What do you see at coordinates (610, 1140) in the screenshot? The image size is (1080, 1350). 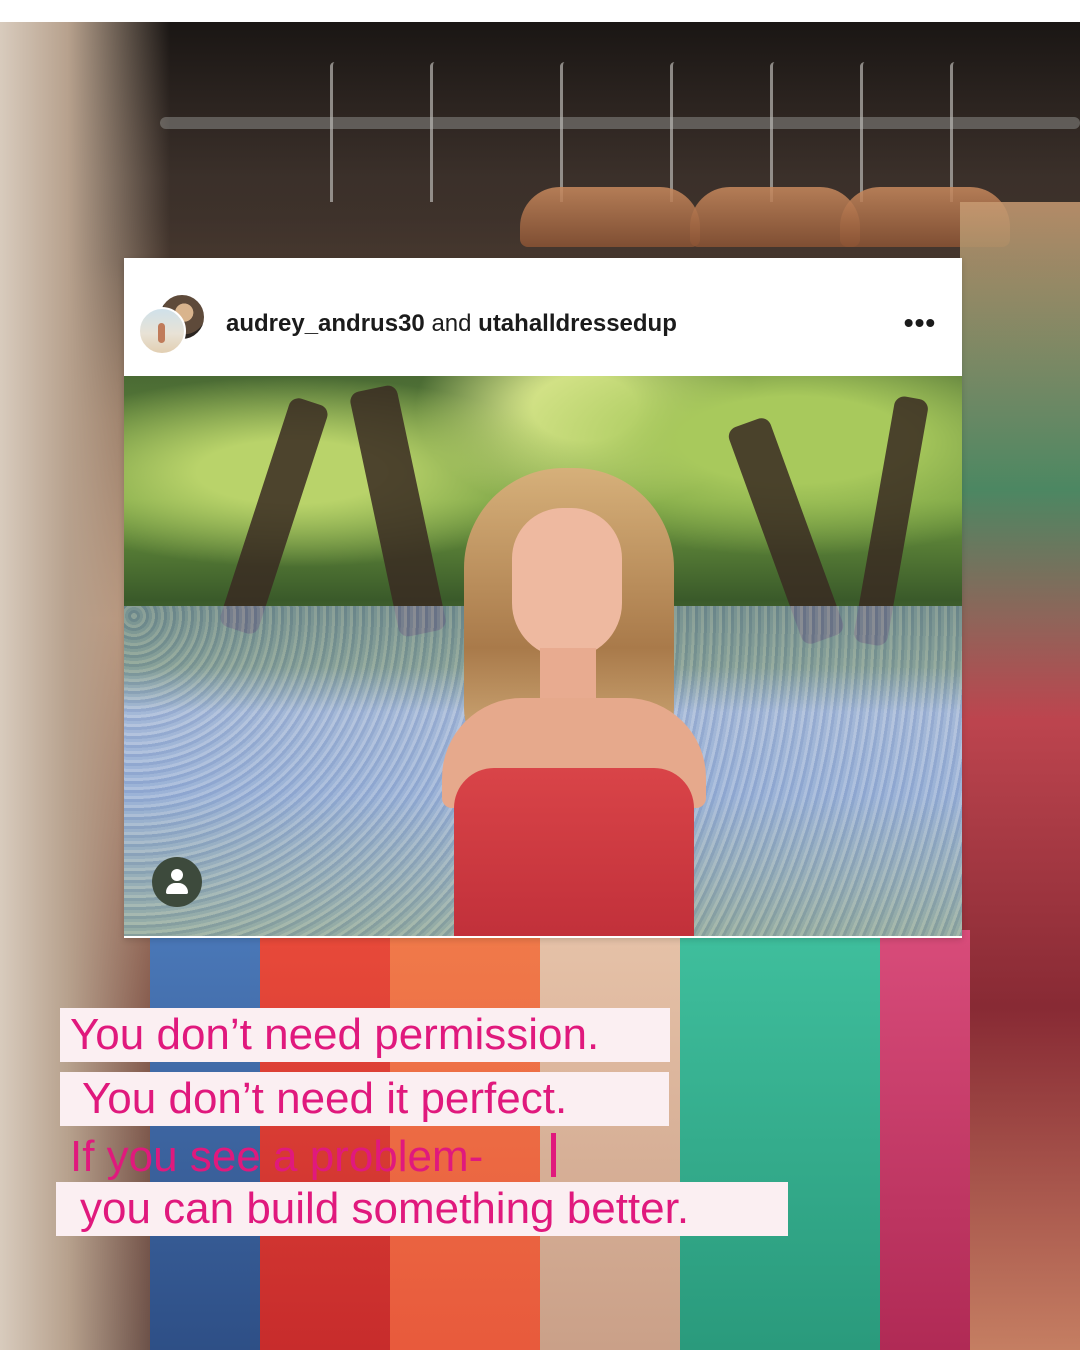 I see `beige-sequin-dress` at bounding box center [610, 1140].